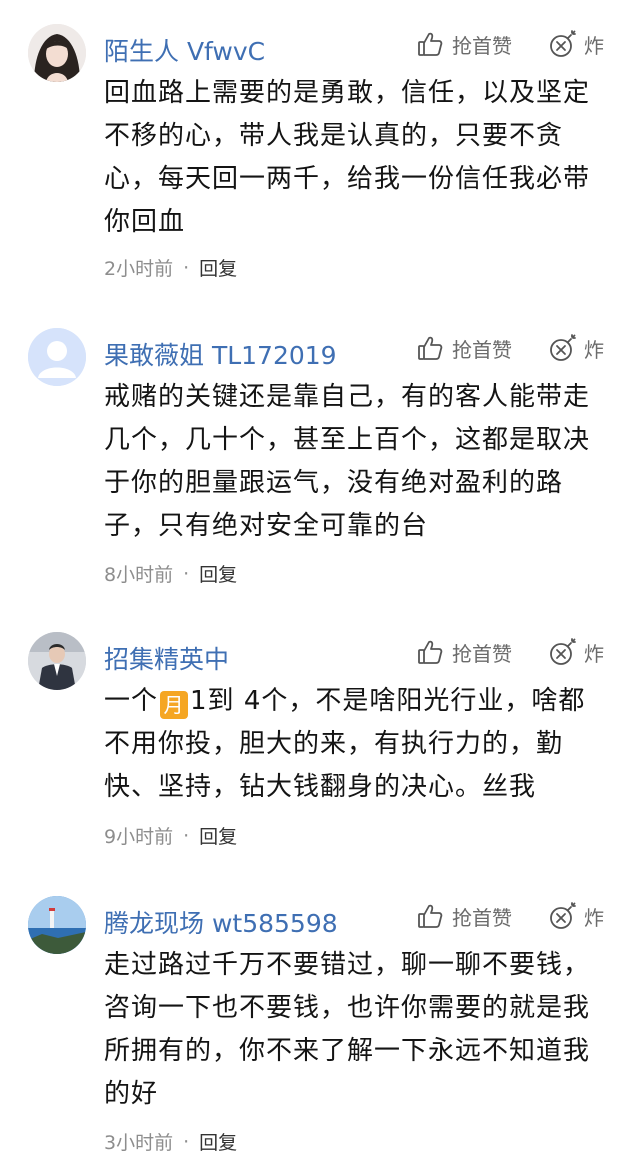  What do you see at coordinates (139, 1143) in the screenshot?
I see `comment-time: 3小时前` at bounding box center [139, 1143].